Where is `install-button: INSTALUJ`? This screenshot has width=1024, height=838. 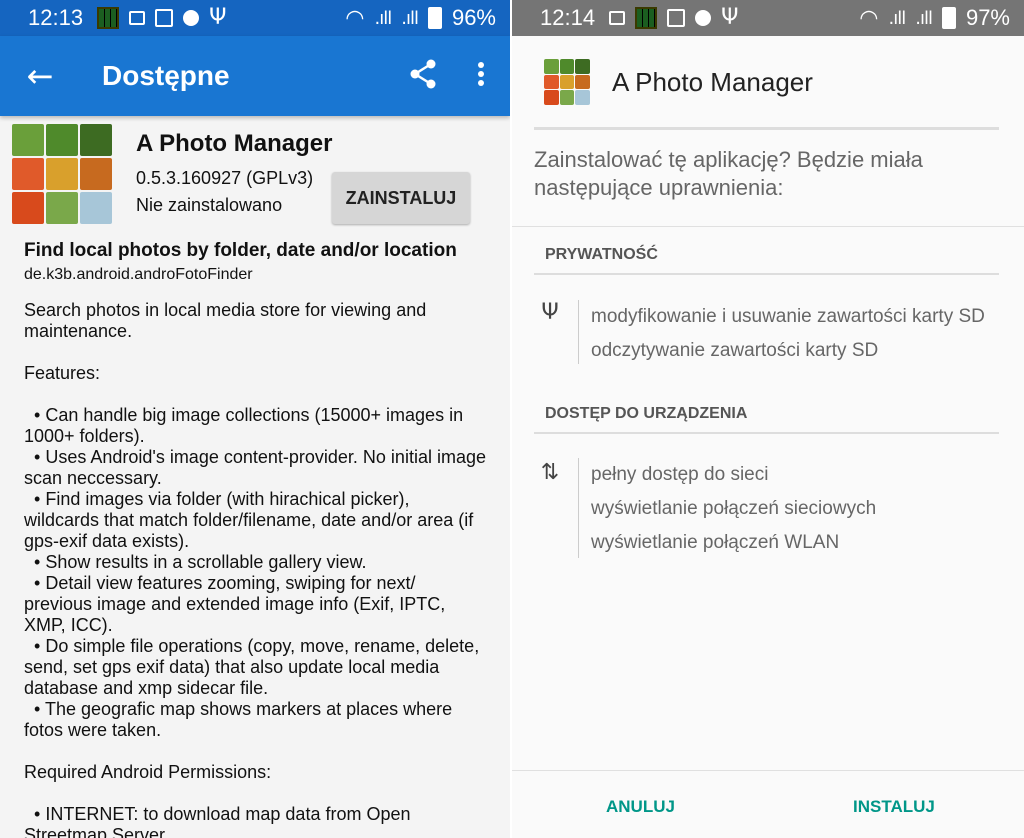 install-button: INSTALUJ is located at coordinates (894, 807).